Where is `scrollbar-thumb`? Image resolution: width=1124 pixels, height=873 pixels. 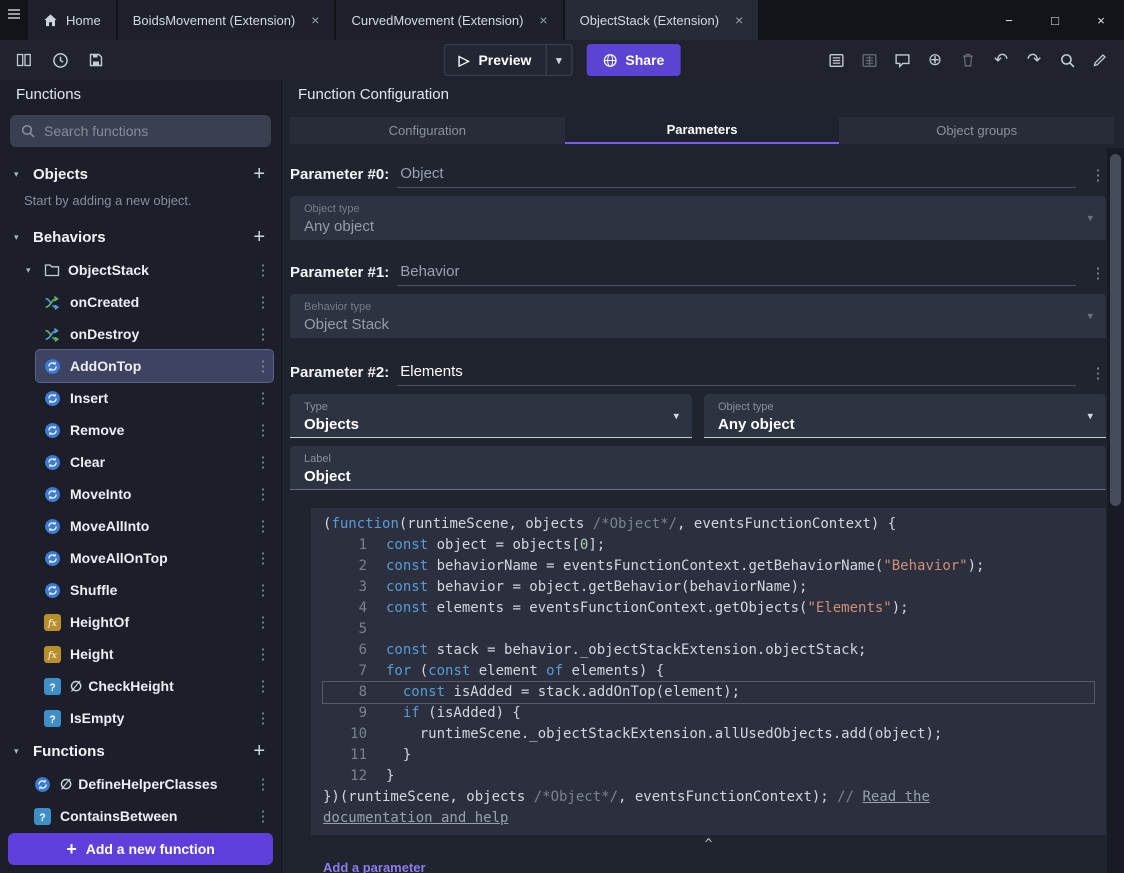
scrollbar-thumb is located at coordinates (1115, 330).